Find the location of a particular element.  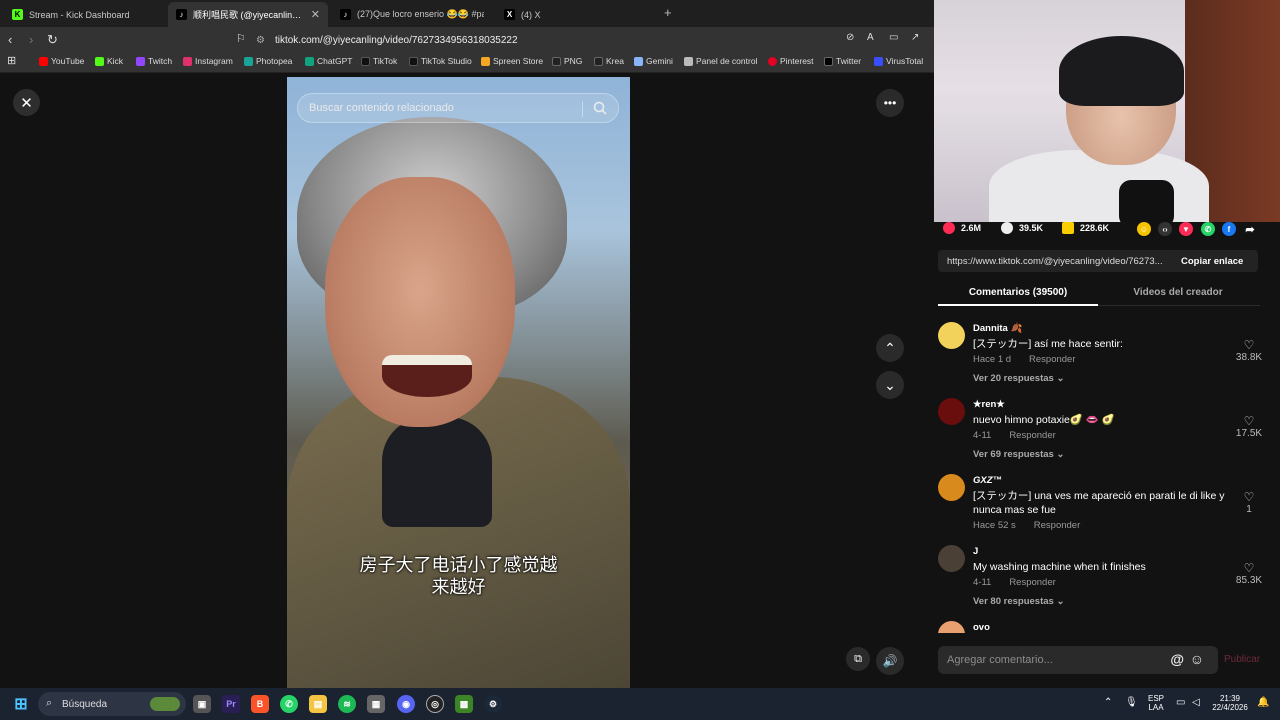

file-explorer-icon: ▤ is located at coordinates (318, 704).